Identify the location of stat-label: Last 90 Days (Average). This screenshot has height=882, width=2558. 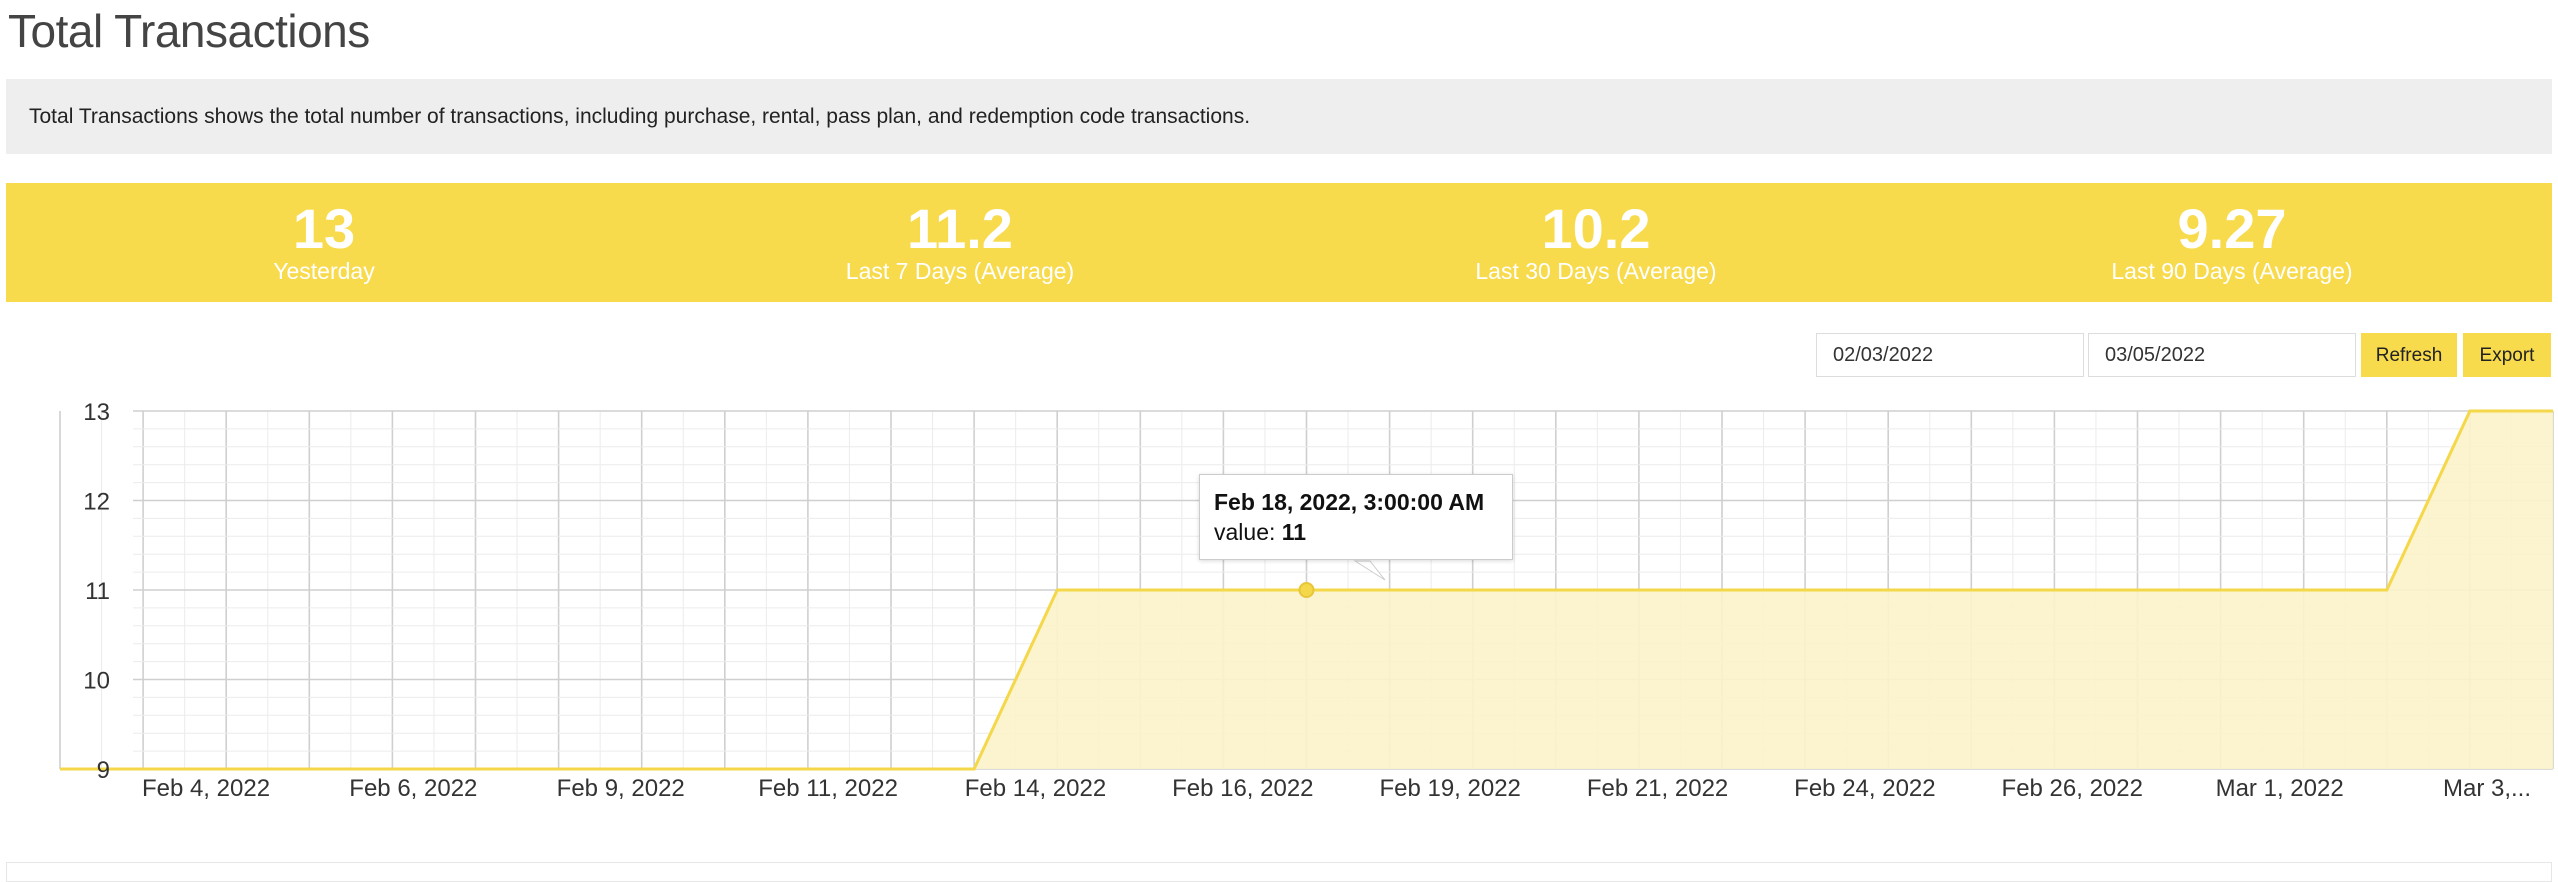
(2232, 271).